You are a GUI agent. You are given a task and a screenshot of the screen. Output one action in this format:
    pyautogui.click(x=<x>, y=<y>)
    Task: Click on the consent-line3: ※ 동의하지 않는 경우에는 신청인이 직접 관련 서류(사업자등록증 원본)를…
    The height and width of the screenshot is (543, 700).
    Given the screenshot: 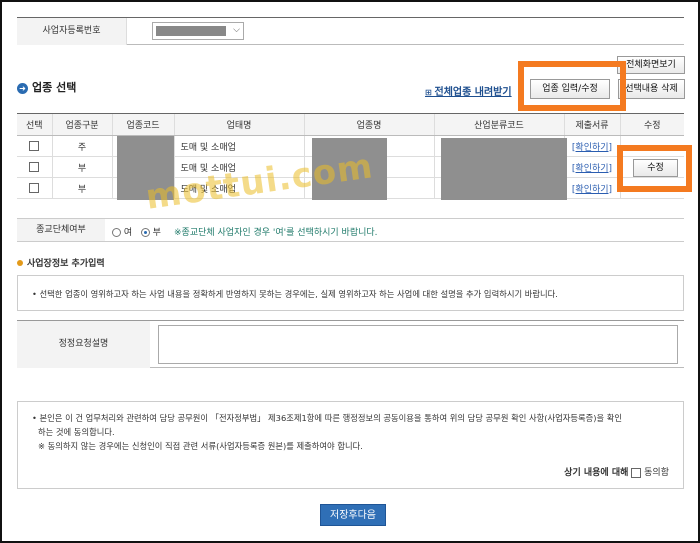 What is the action you would take?
    pyautogui.click(x=200, y=446)
    